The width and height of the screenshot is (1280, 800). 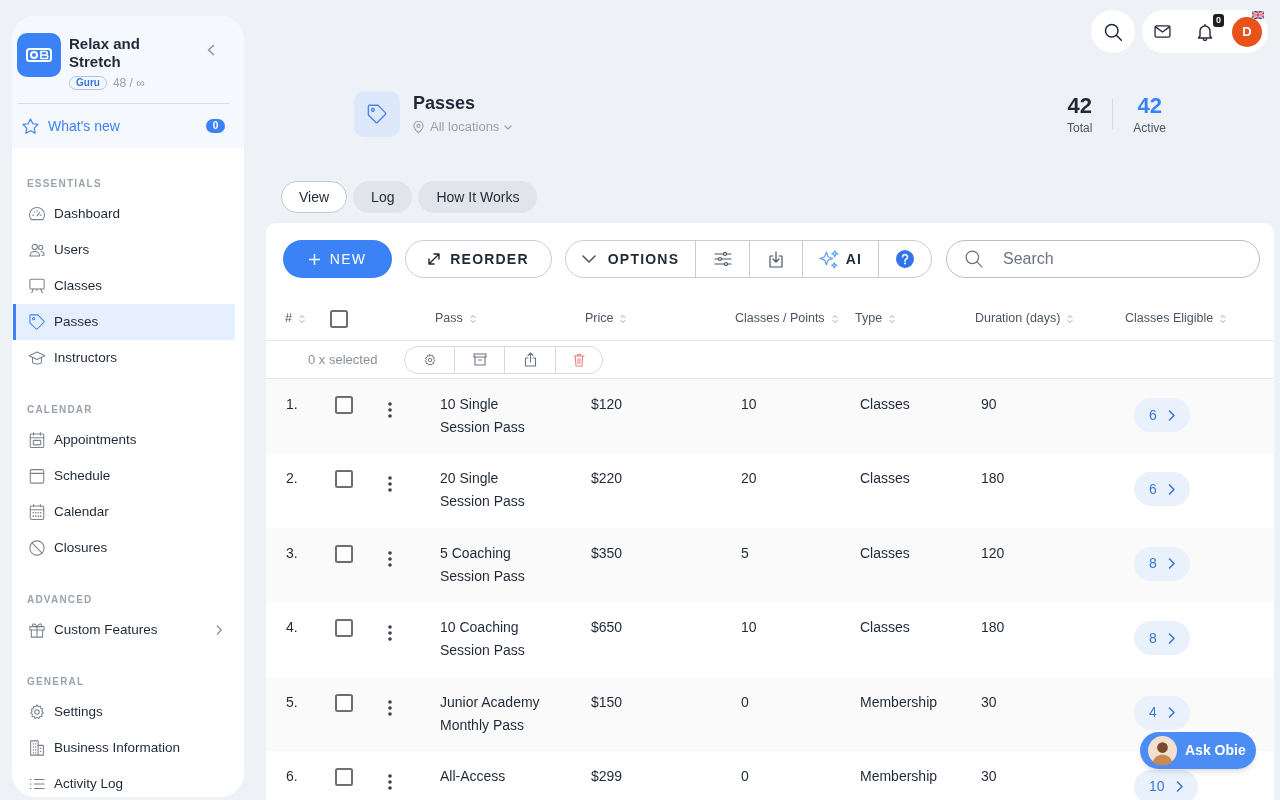 I want to click on whats-new-link: What's new 0, so click(x=128, y=126).